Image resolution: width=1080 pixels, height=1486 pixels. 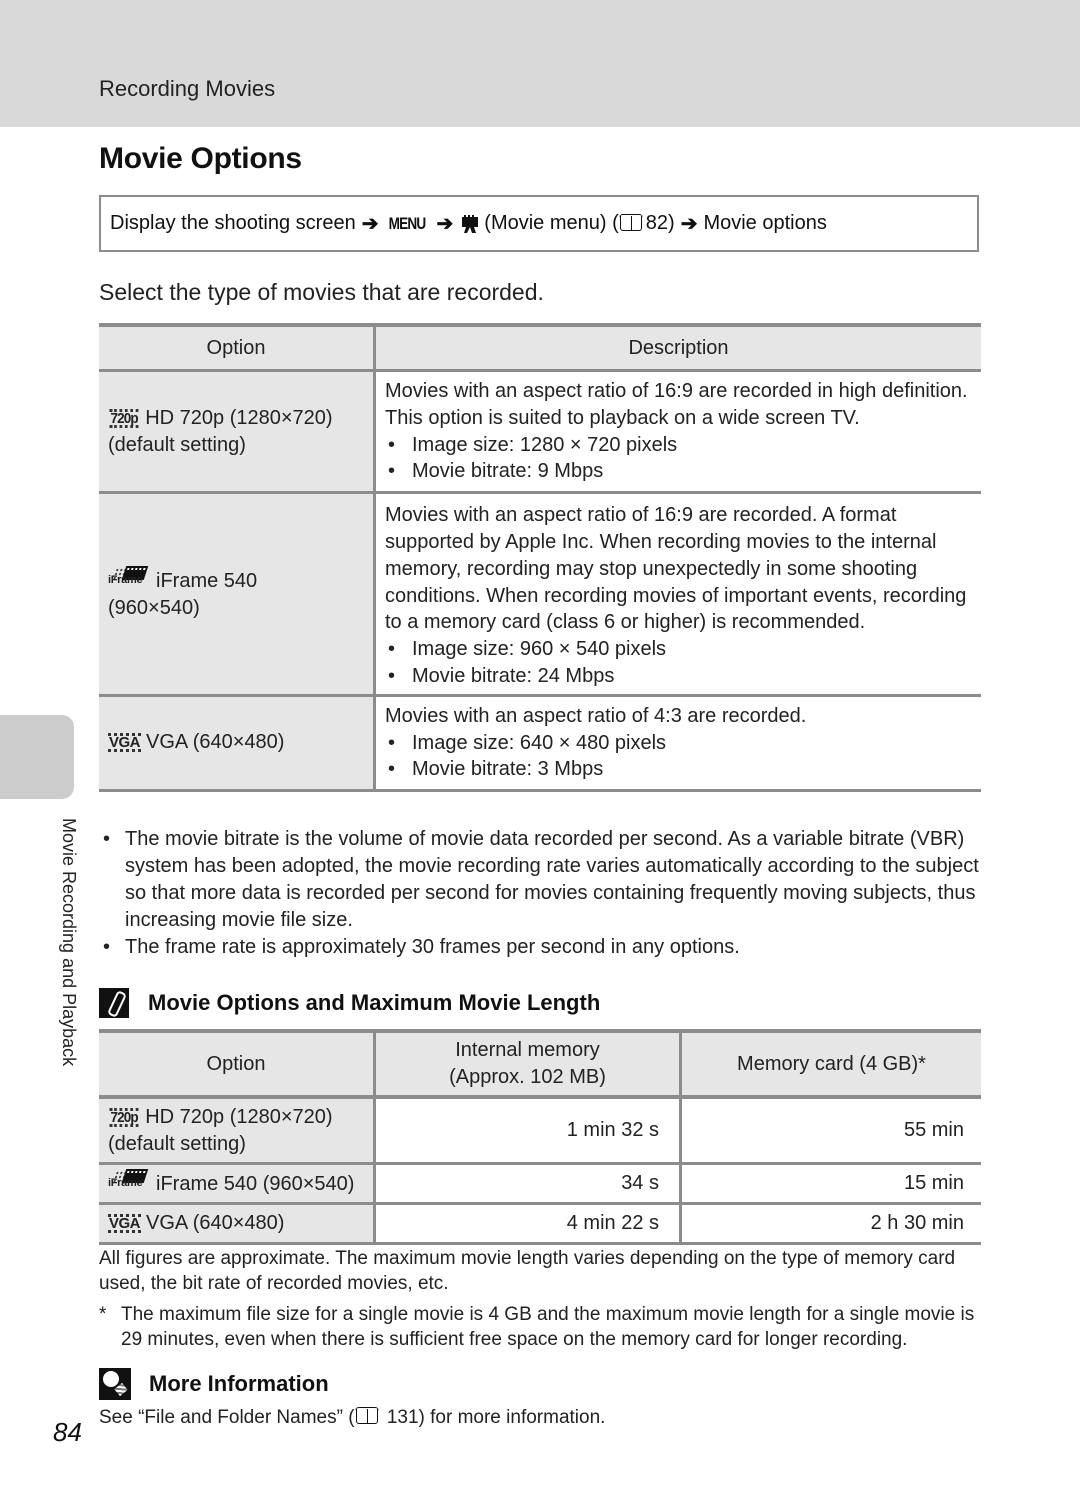 I want to click on nav-step-4: Movie options, so click(x=765, y=223).